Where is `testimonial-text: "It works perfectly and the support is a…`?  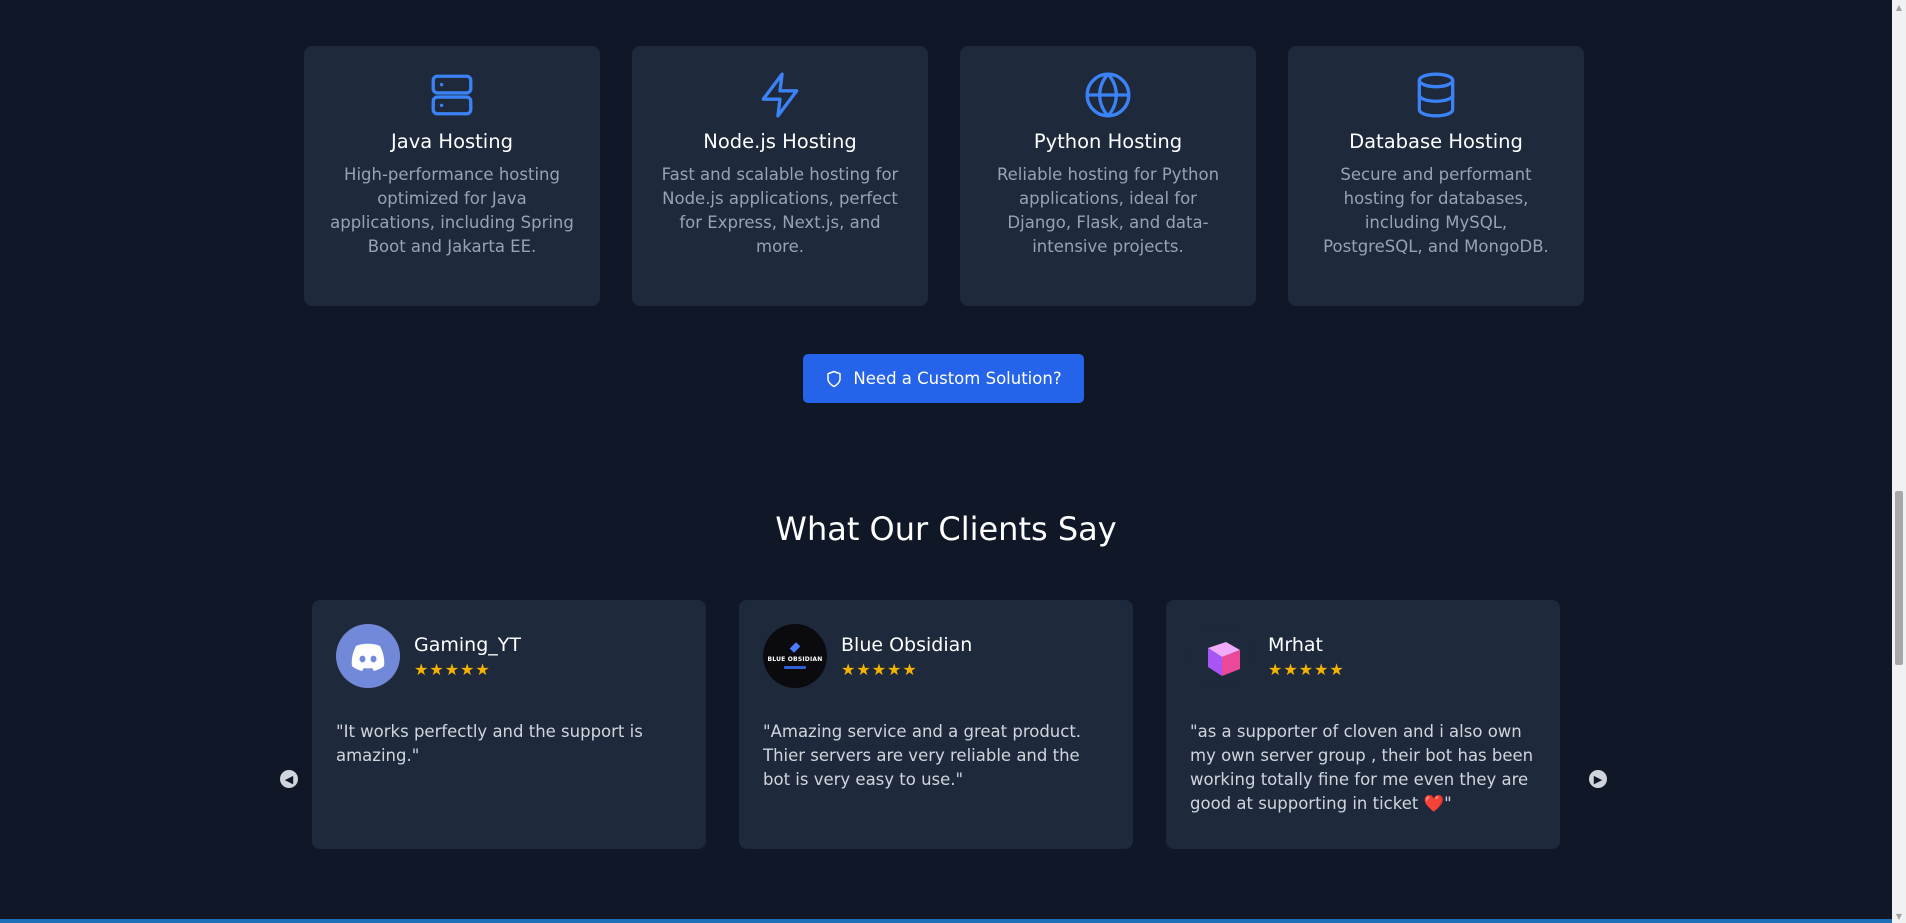
testimonial-text: "It works perfectly and the support is a… is located at coordinates (489, 743).